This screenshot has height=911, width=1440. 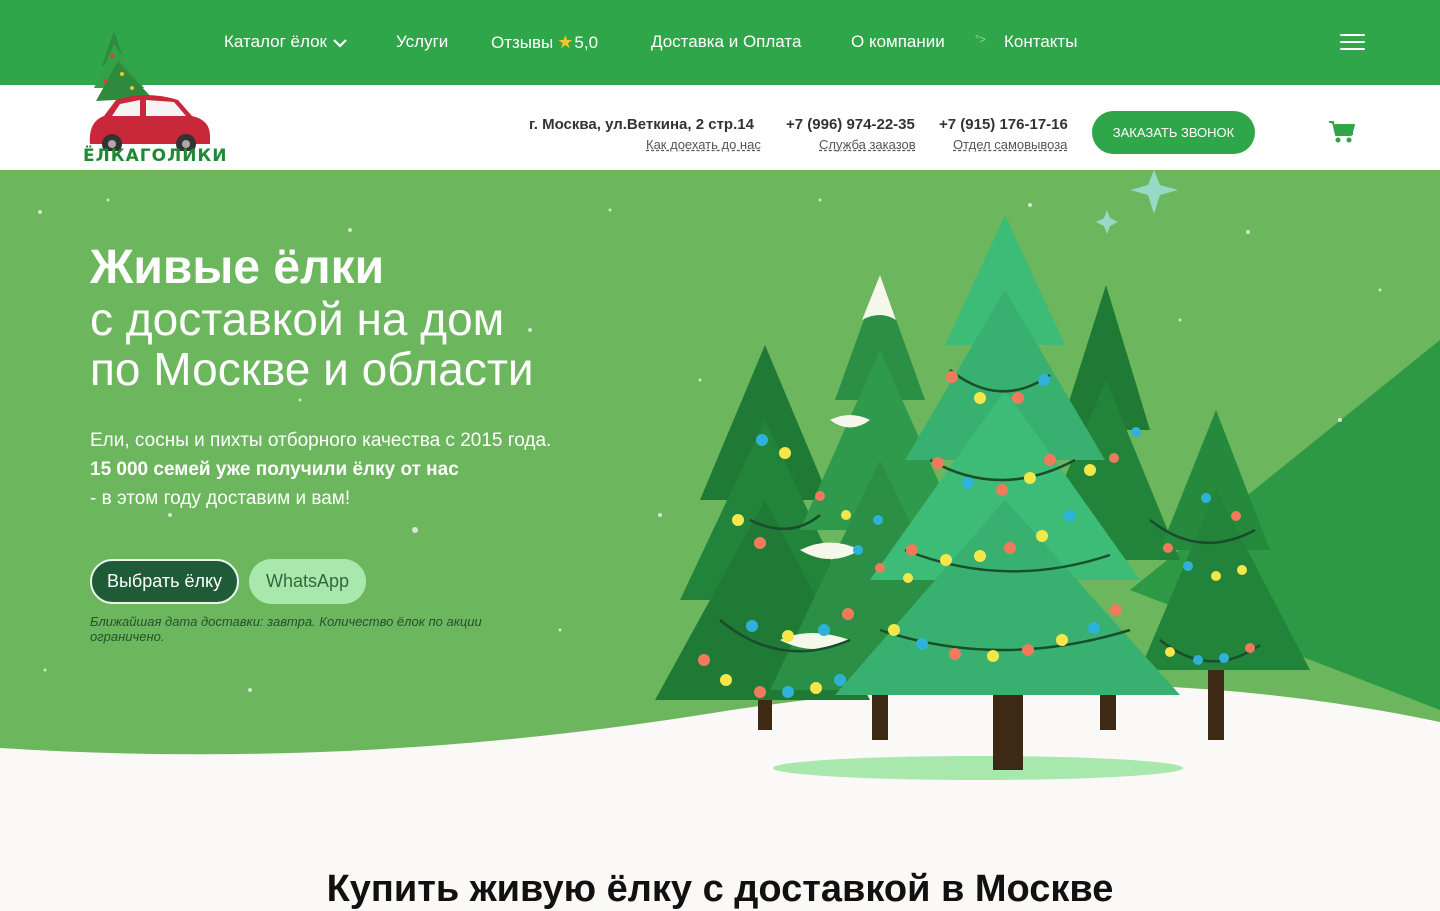 I want to click on logo-car-tree-icon, so click(x=149, y=92).